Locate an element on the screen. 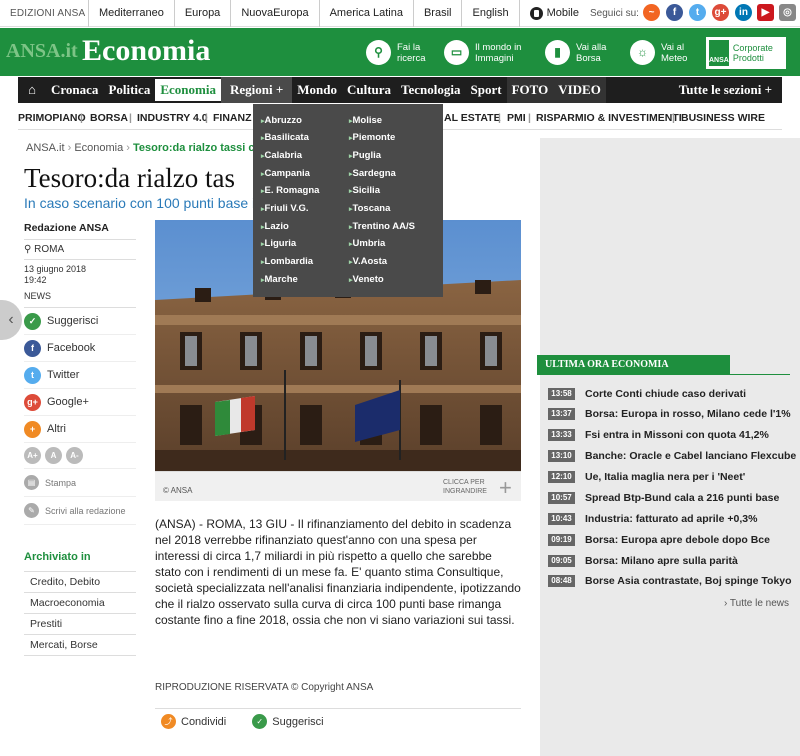 This screenshot has height=756, width=800. region-link: Basilicata is located at coordinates (285, 137).